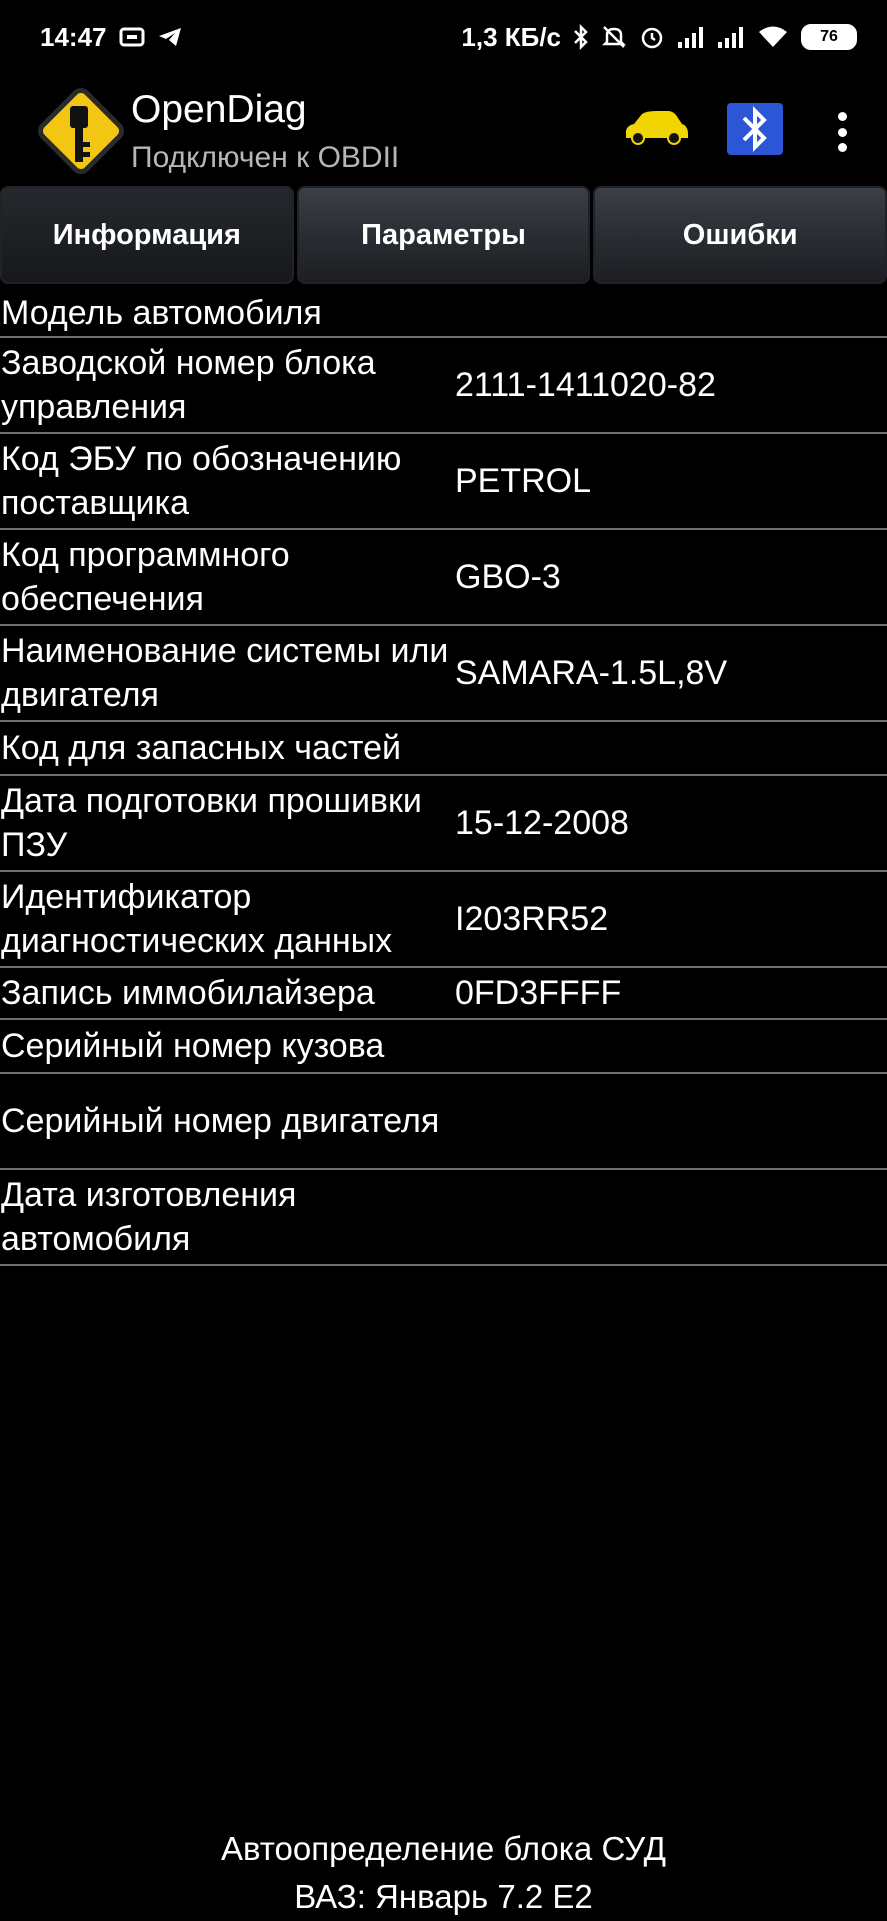 This screenshot has width=887, height=1921. Describe the element at coordinates (443, 578) in the screenshot. I see `list-item: Код программного обеспечения GBO-3` at that location.